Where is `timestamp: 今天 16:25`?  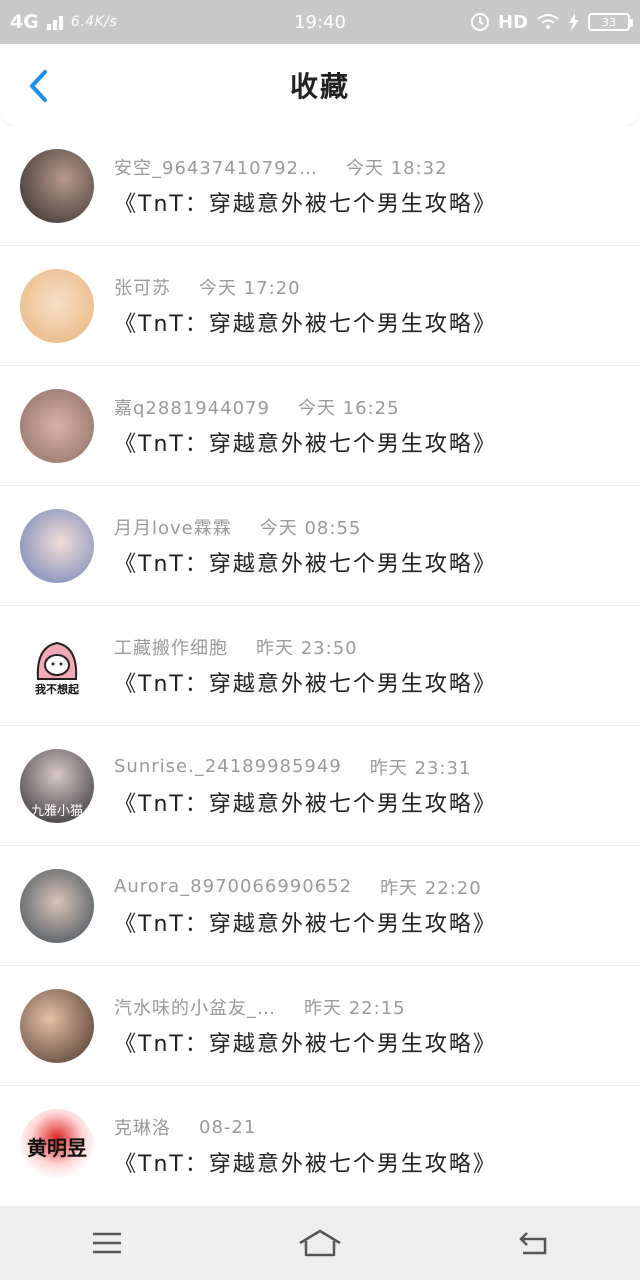 timestamp: 今天 16:25 is located at coordinates (348, 408).